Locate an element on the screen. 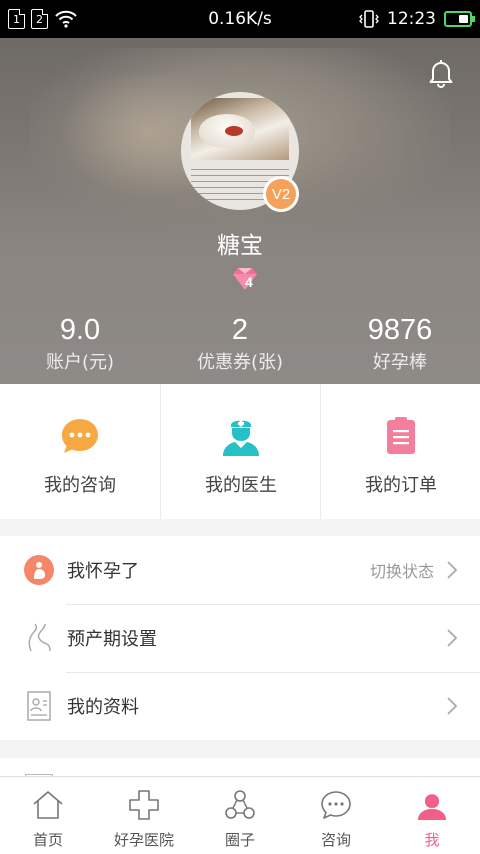  status-right: 12:23 is located at coordinates (388, 19).